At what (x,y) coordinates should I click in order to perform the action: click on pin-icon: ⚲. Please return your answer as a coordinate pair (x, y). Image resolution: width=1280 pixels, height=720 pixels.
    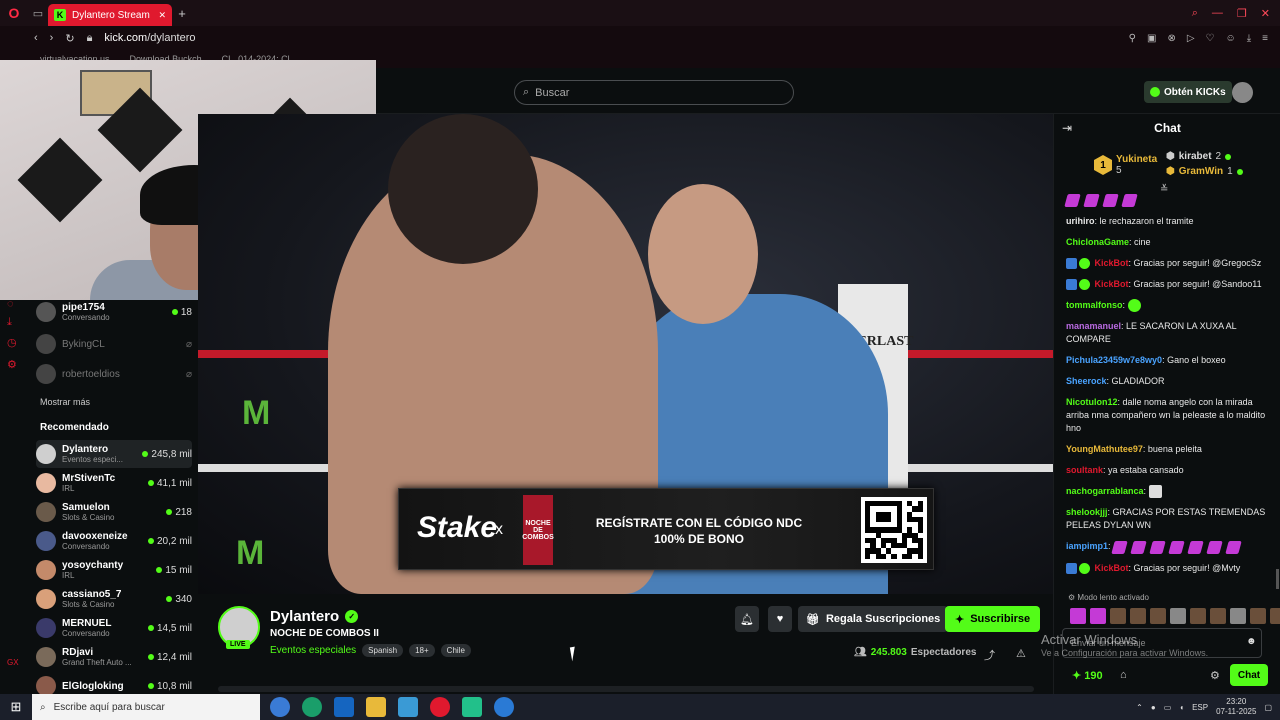
    Looking at the image, I should click on (1132, 38).